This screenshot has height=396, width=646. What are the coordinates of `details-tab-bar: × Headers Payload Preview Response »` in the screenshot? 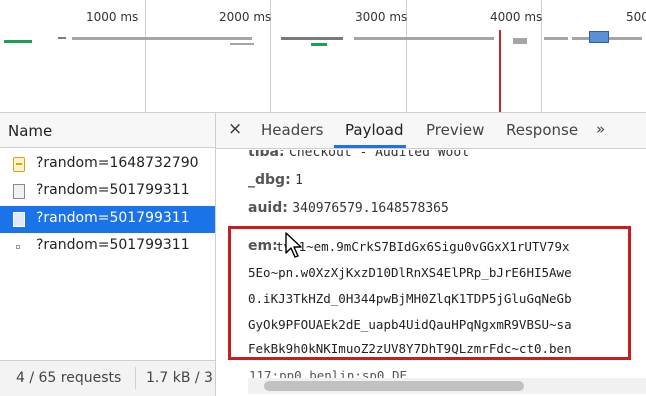 It's located at (431, 131).